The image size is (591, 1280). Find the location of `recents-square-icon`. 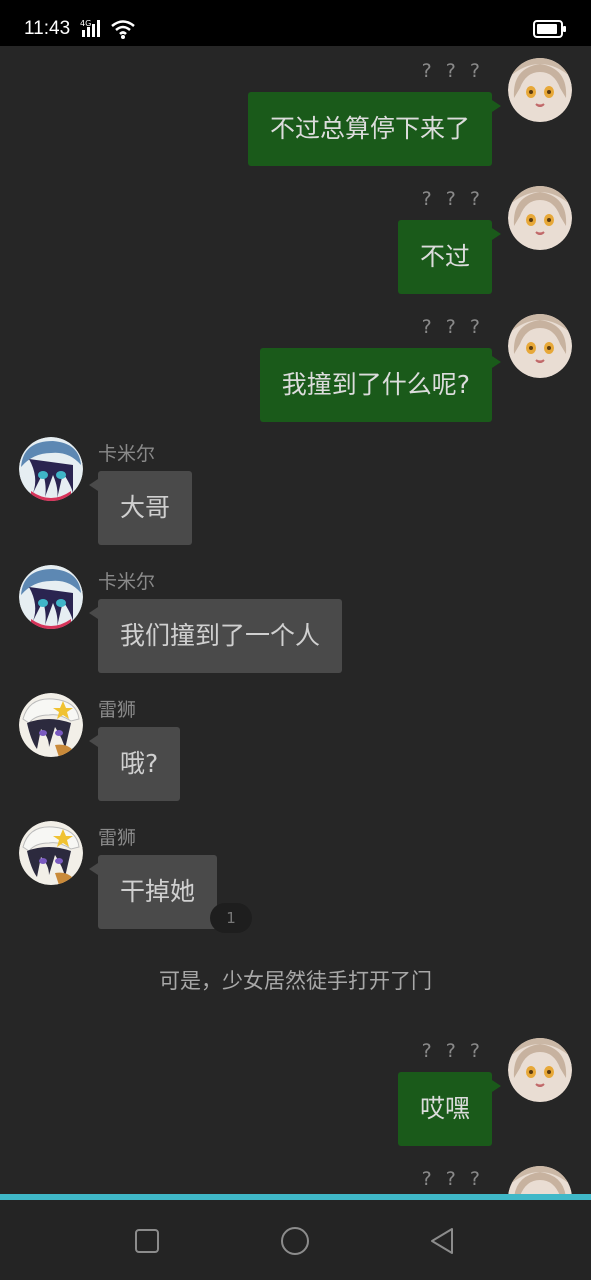

recents-square-icon is located at coordinates (147, 1241).